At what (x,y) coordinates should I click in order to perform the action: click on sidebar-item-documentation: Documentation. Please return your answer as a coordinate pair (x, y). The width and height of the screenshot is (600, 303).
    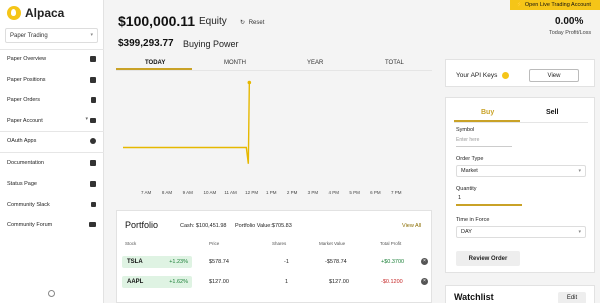
    Looking at the image, I should click on (52, 163).